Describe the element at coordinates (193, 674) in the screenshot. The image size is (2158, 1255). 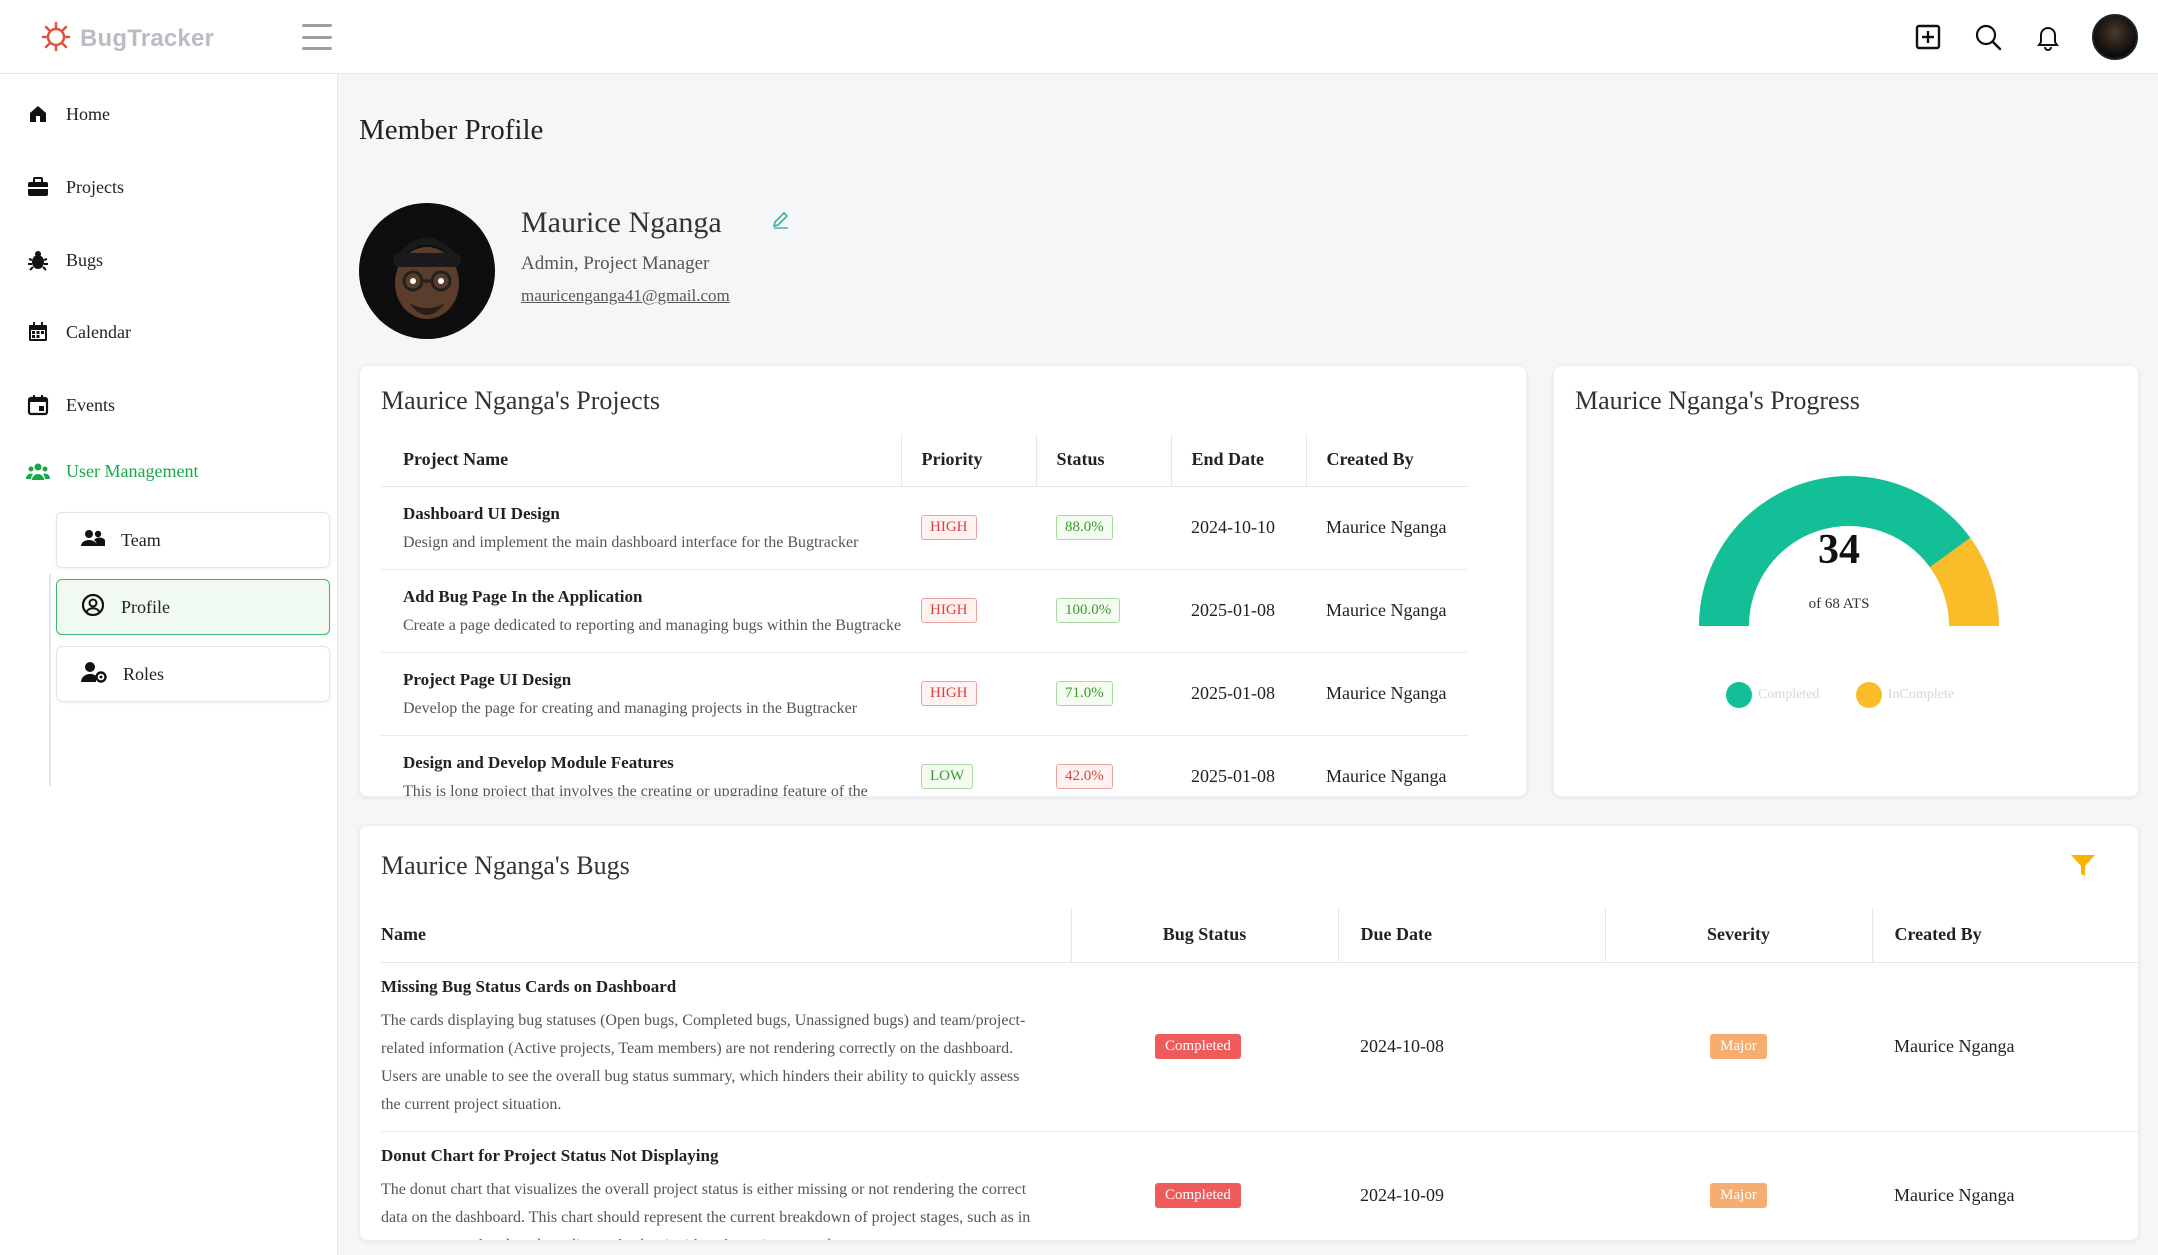
I see `sidebar-subitem-roles: Roles` at that location.